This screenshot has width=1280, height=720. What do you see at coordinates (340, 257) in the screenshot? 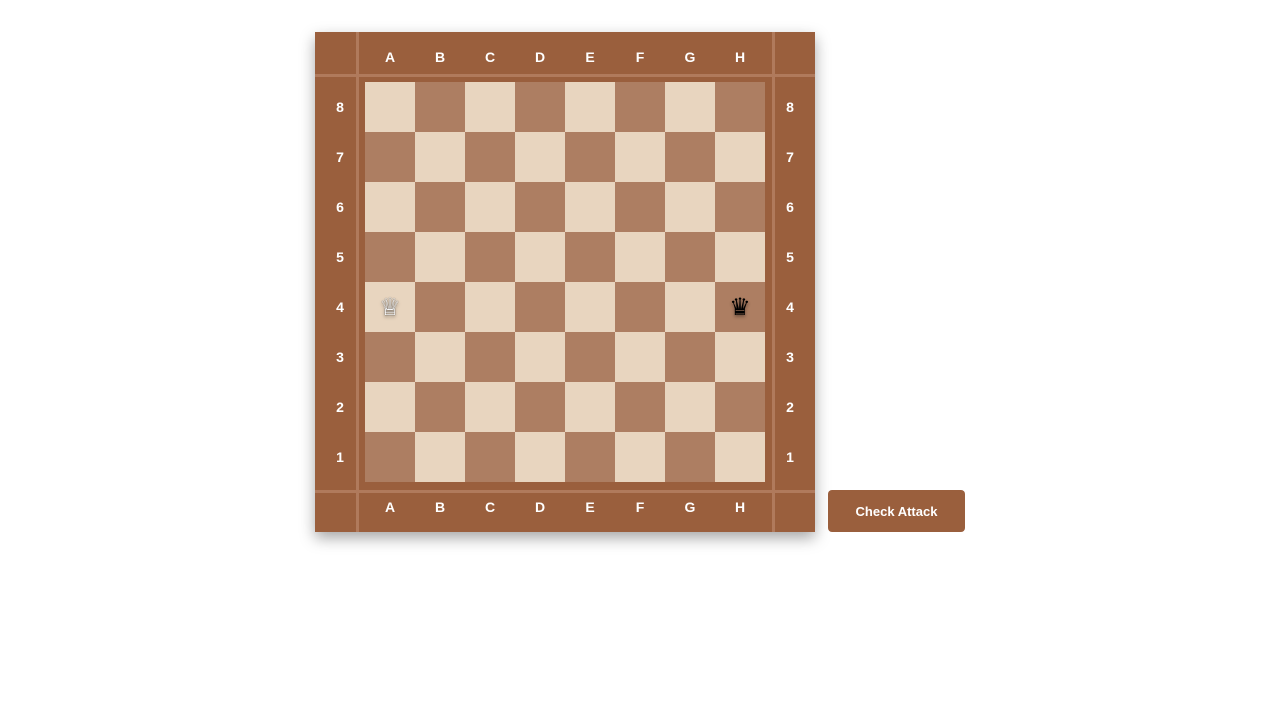
I see `rank-label-left: 5` at bounding box center [340, 257].